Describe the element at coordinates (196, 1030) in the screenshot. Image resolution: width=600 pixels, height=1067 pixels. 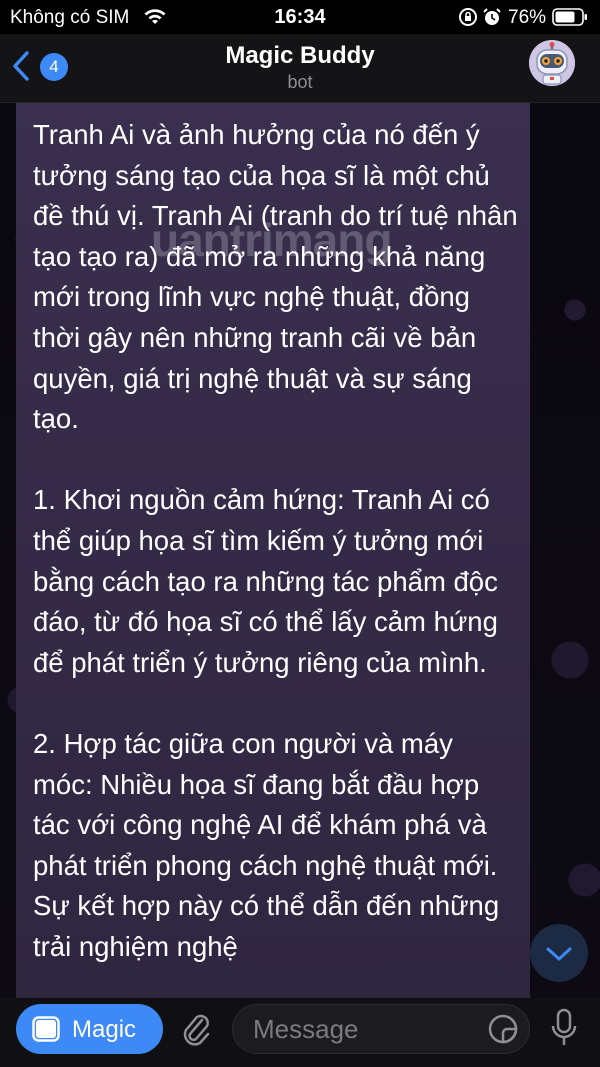
I see `paperclip-icon` at that location.